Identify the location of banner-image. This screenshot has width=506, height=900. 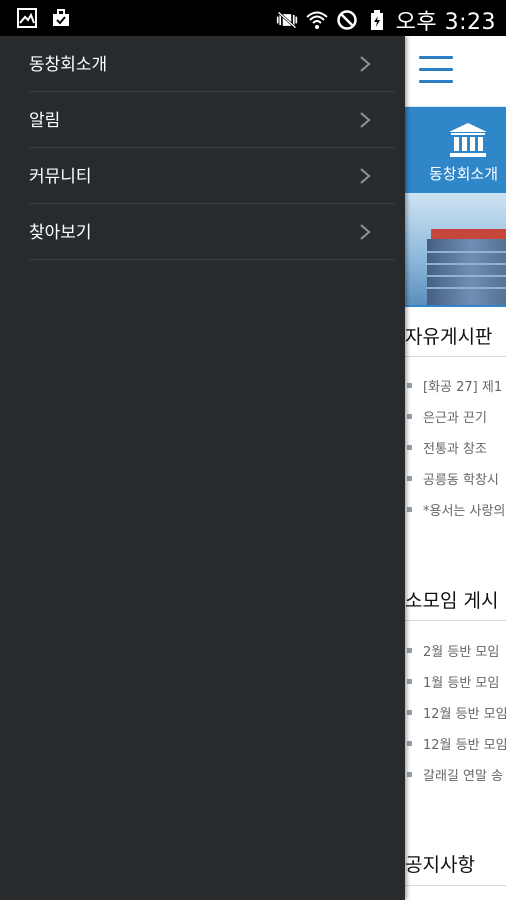
(455, 250).